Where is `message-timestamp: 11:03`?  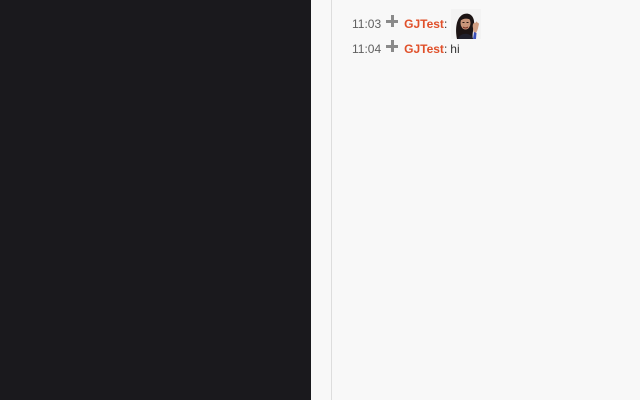
message-timestamp: 11:03 is located at coordinates (367, 24).